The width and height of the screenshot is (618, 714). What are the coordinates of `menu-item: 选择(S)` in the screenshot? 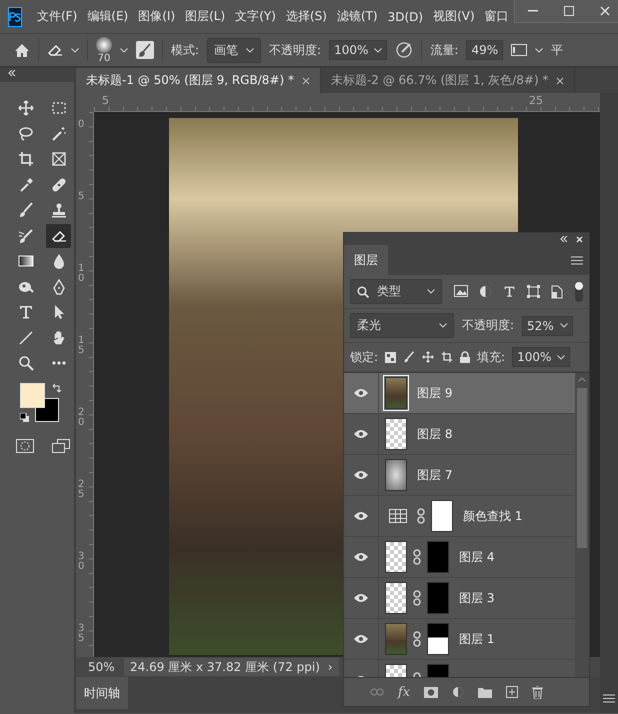 It's located at (306, 16).